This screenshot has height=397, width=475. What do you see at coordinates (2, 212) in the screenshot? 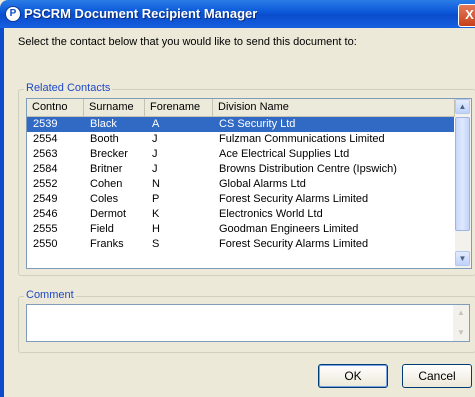
I see `window-border-left` at bounding box center [2, 212].